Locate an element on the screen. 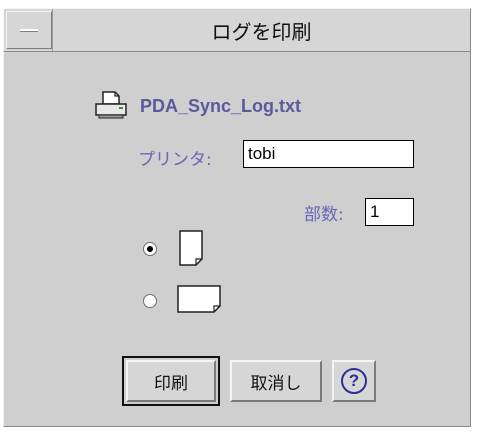  landscape-radio is located at coordinates (150, 301).